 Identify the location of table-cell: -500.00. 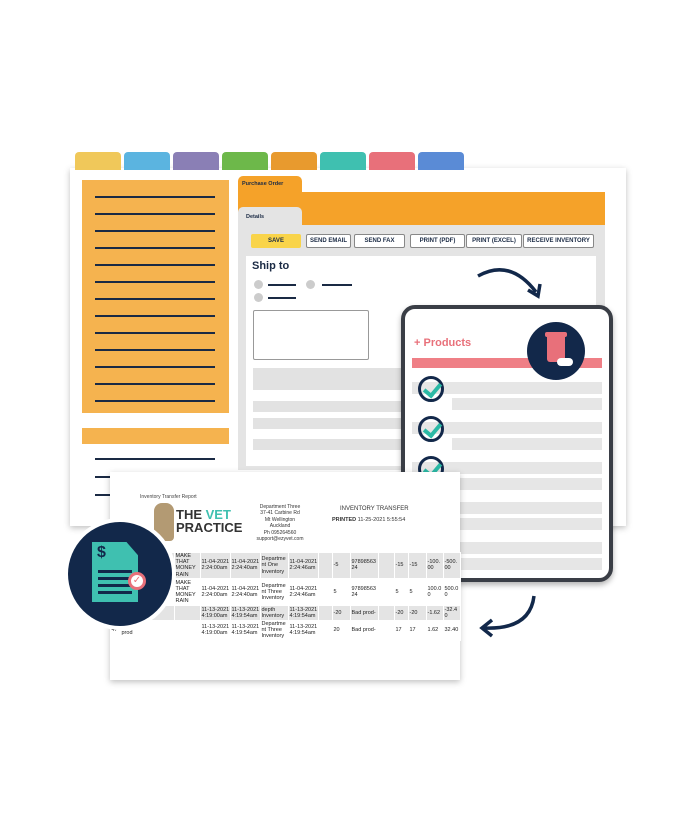
(452, 565).